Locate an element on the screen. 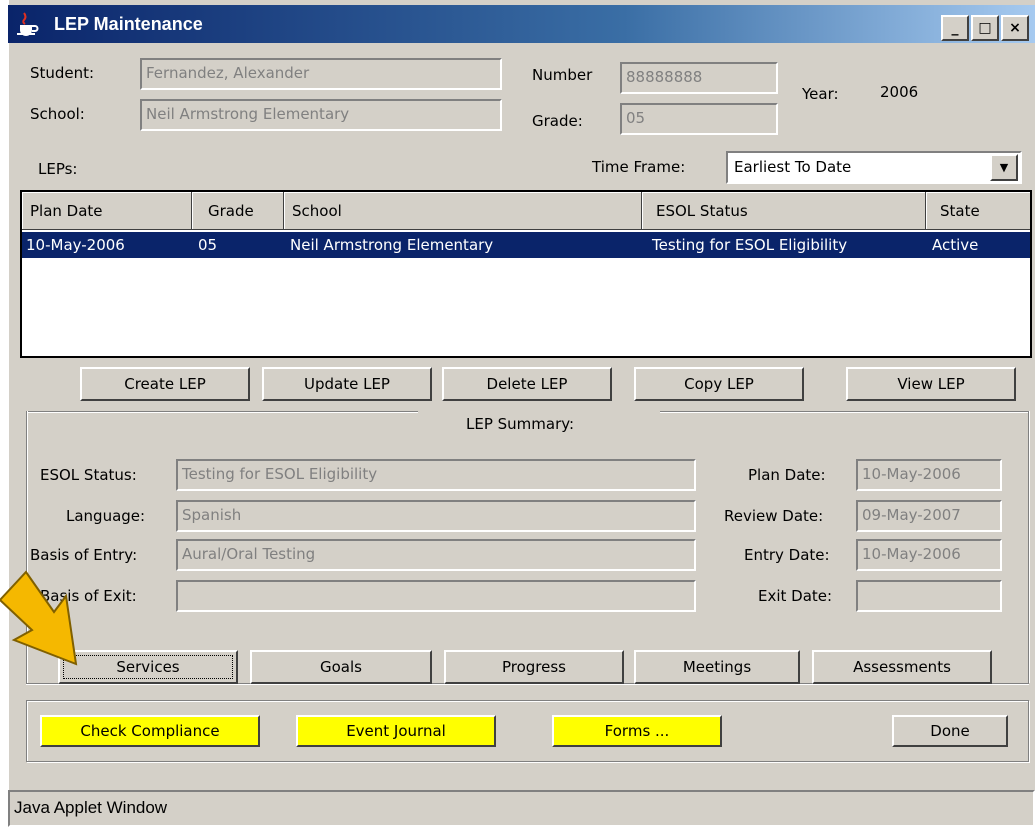  meetings-button: Meetings is located at coordinates (717, 667).